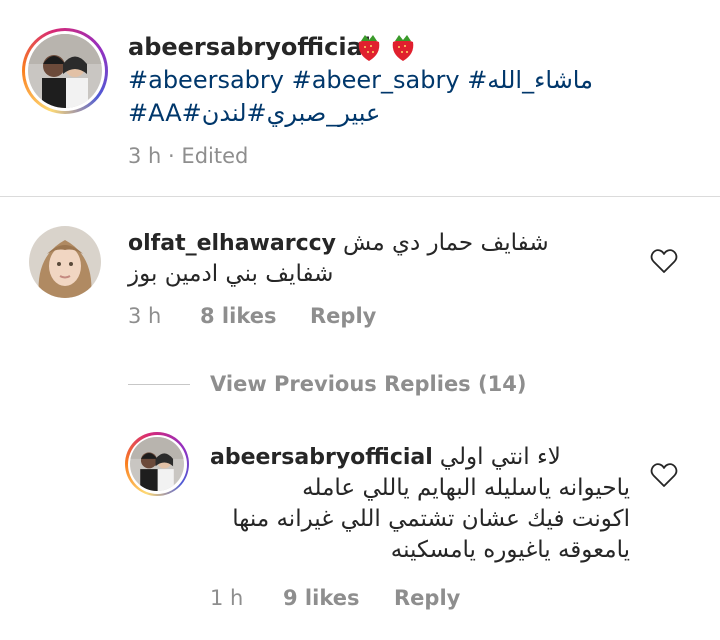 Image resolution: width=720 pixels, height=640 pixels. What do you see at coordinates (145, 156) in the screenshot?
I see `post-time: 3 h` at bounding box center [145, 156].